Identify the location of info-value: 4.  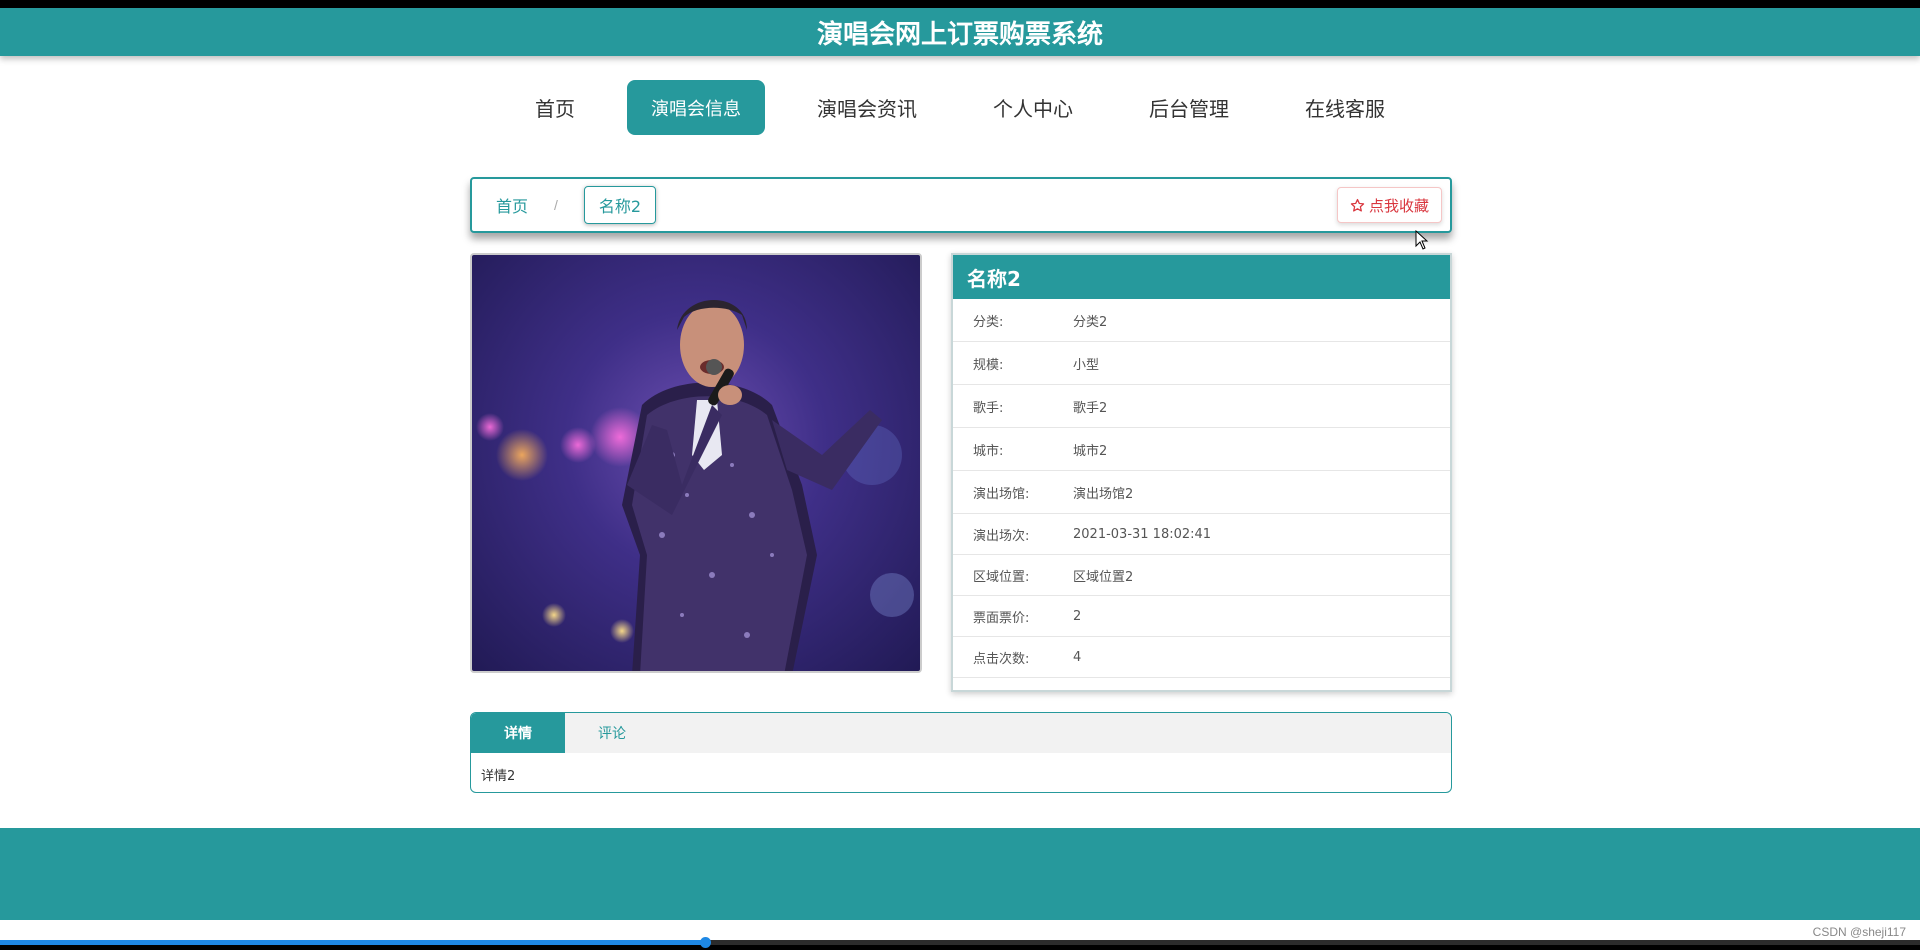
(1077, 657).